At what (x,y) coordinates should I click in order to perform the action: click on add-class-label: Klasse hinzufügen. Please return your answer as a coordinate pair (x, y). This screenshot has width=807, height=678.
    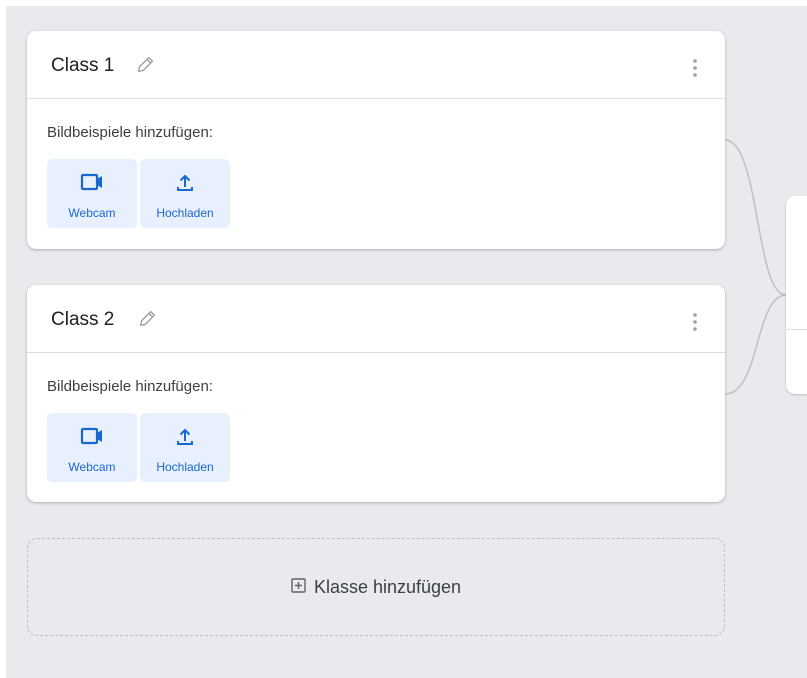
    Looking at the image, I should click on (387, 586).